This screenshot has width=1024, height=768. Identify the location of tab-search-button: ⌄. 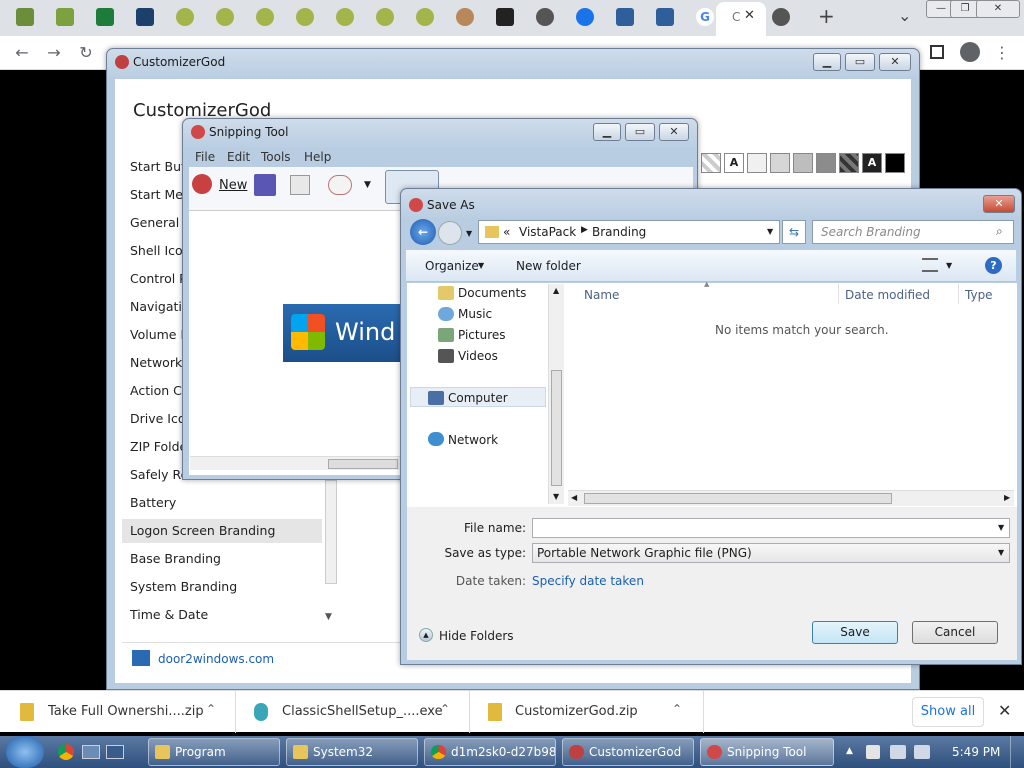
(904, 15).